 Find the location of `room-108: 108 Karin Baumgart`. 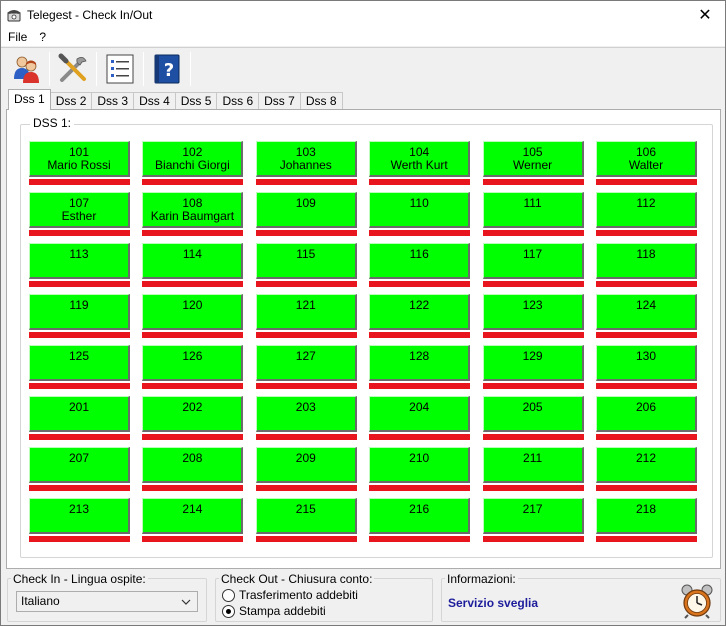

room-108: 108 Karin Baumgart is located at coordinates (193, 214).